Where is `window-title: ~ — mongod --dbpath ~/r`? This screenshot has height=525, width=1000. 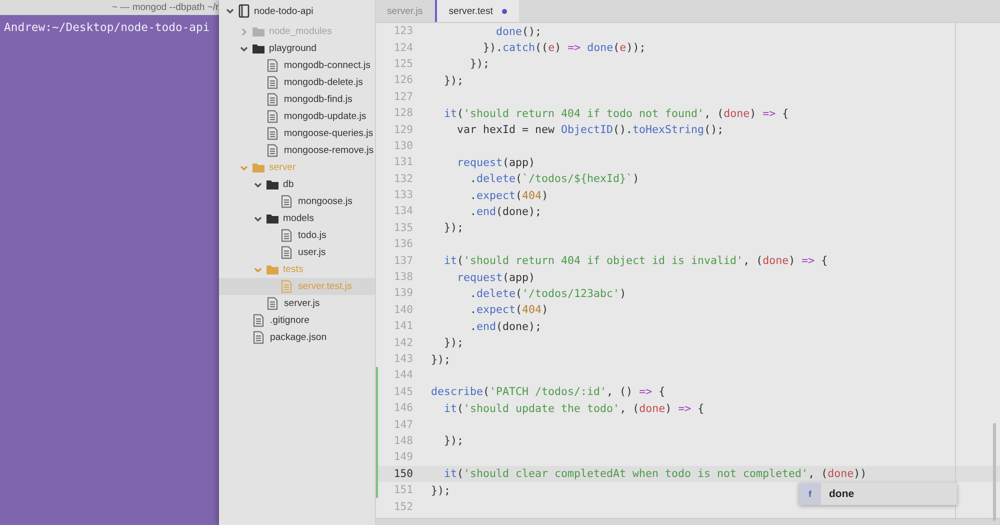
window-title: ~ — mongod --dbpath ~/r is located at coordinates (165, 7).